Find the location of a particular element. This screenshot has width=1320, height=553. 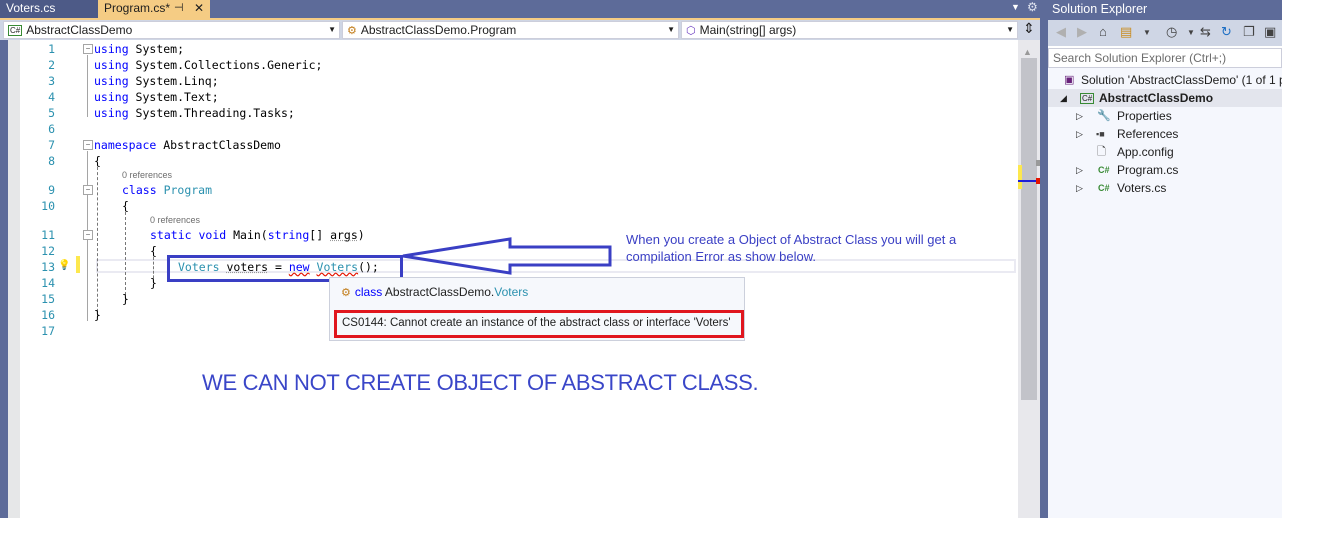

tab-overflow-chevron-icon: ▼ is located at coordinates (1015, 7).